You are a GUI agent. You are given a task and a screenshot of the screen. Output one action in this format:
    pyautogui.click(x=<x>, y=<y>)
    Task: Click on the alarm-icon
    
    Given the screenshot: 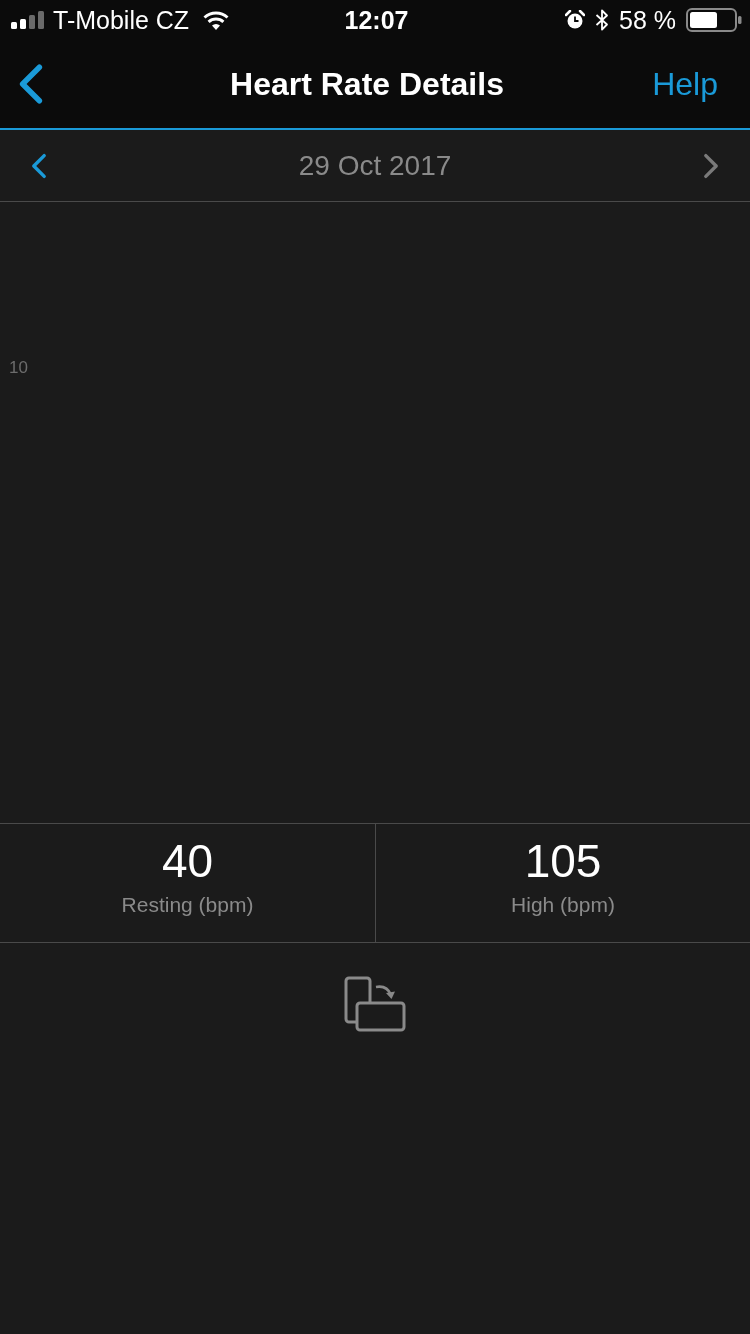 What is the action you would take?
    pyautogui.click(x=575, y=20)
    